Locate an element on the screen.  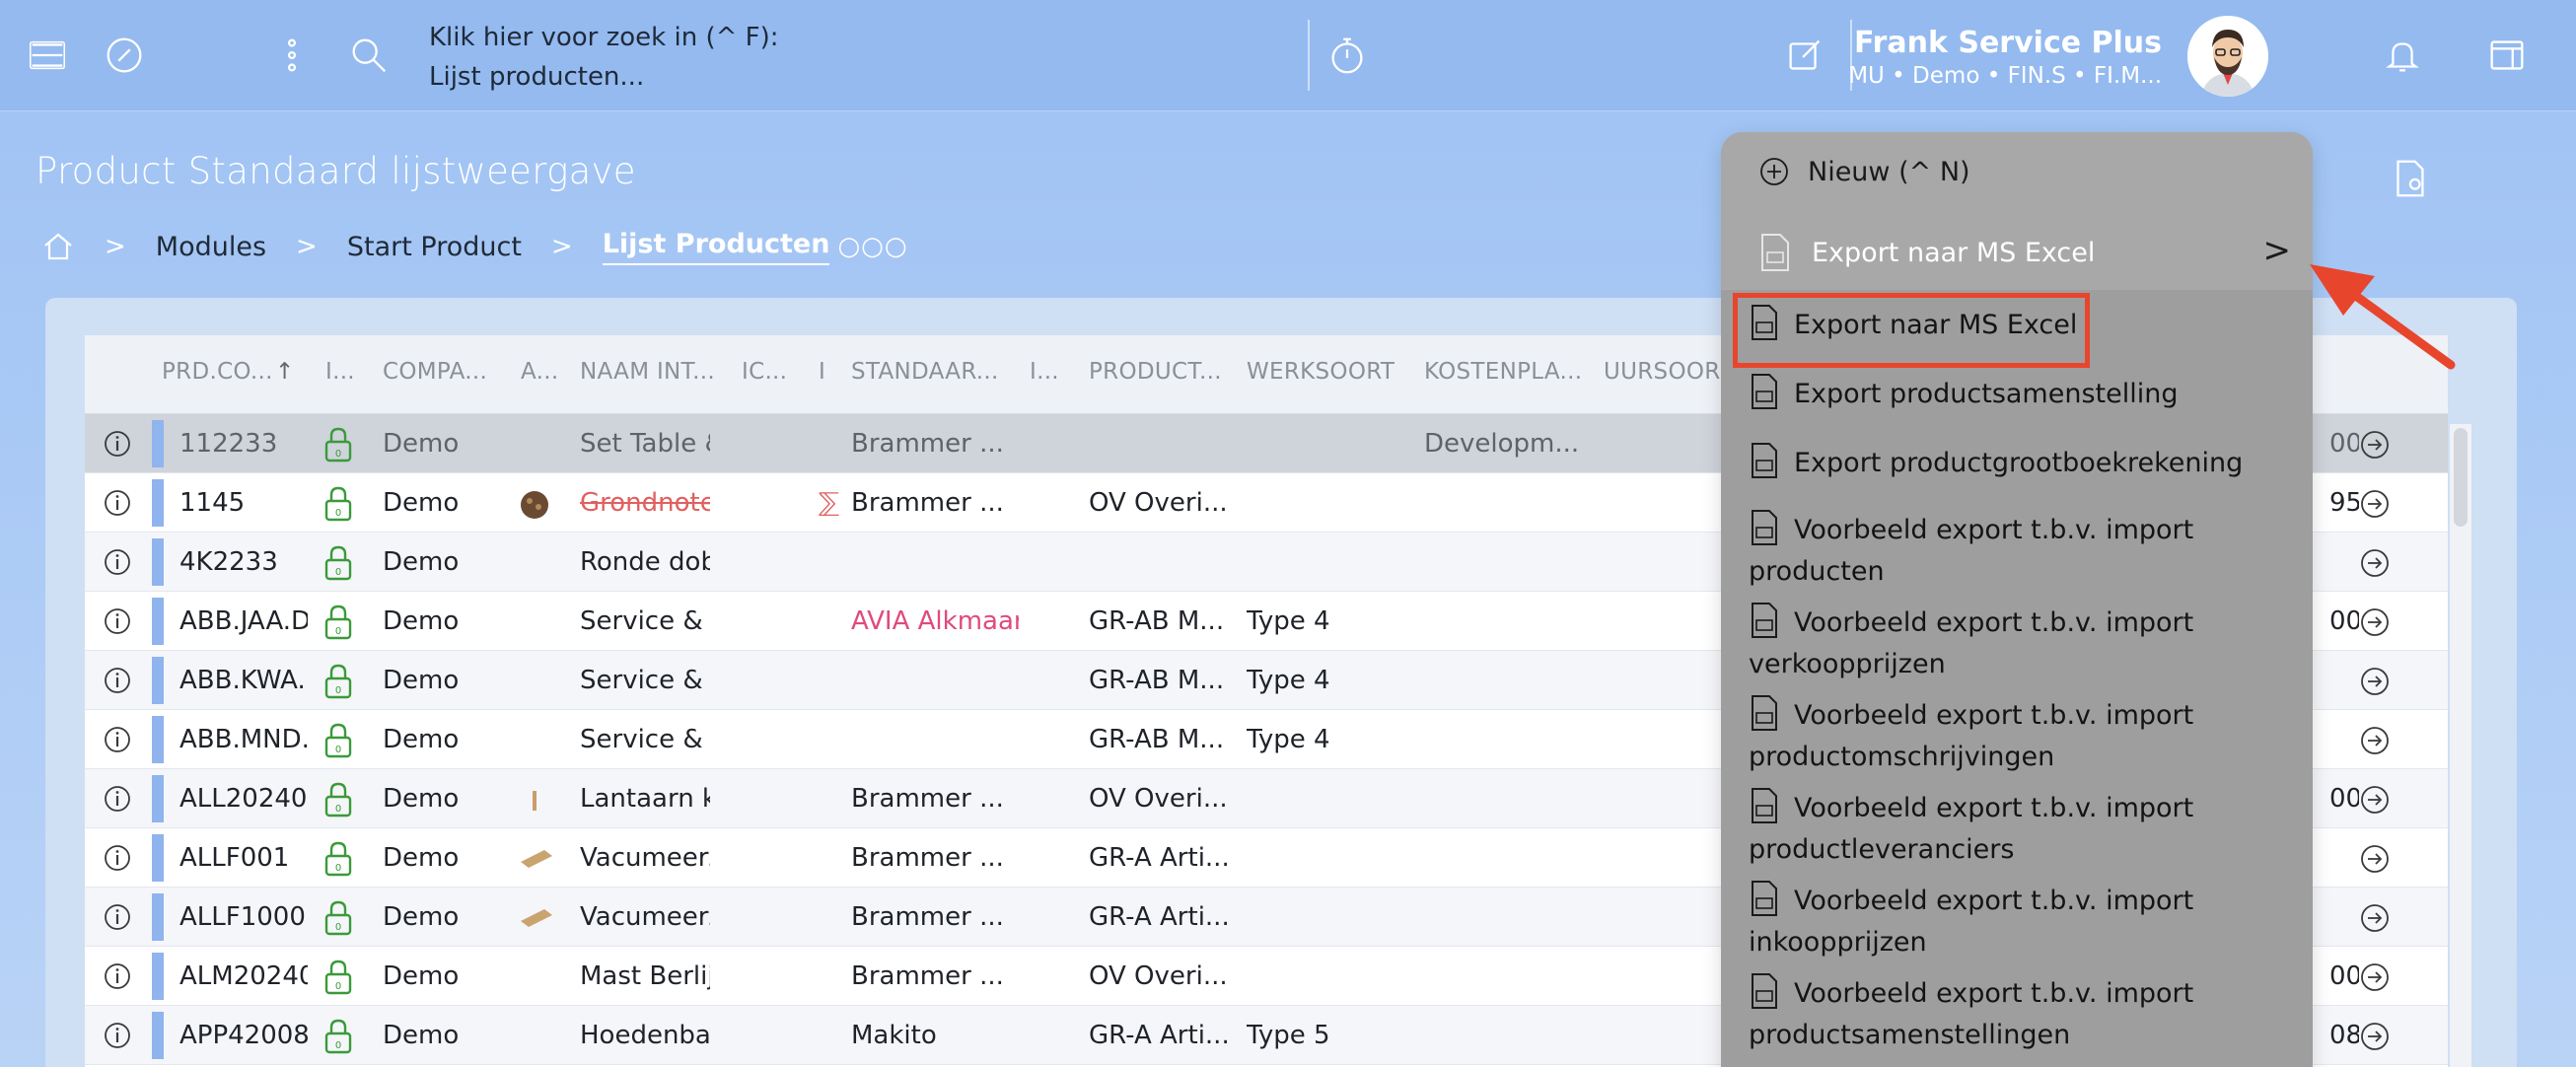
chevron-right-icon: > is located at coordinates (2277, 250).